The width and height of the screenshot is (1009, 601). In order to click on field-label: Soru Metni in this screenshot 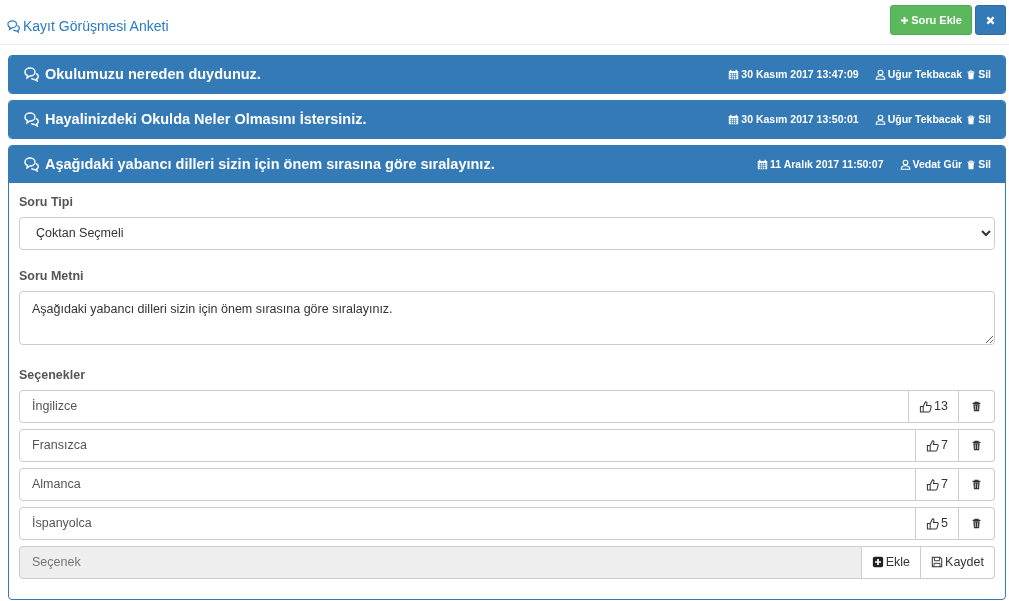, I will do `click(52, 276)`.